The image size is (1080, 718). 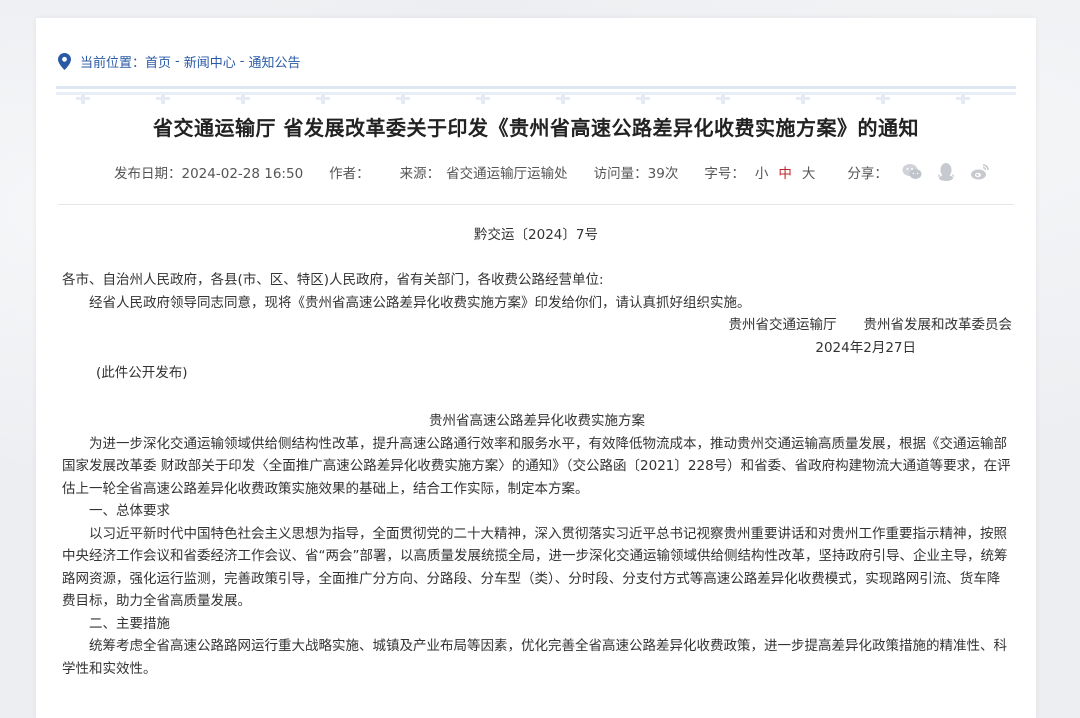 What do you see at coordinates (809, 174) in the screenshot?
I see `font-size-large-button: 大` at bounding box center [809, 174].